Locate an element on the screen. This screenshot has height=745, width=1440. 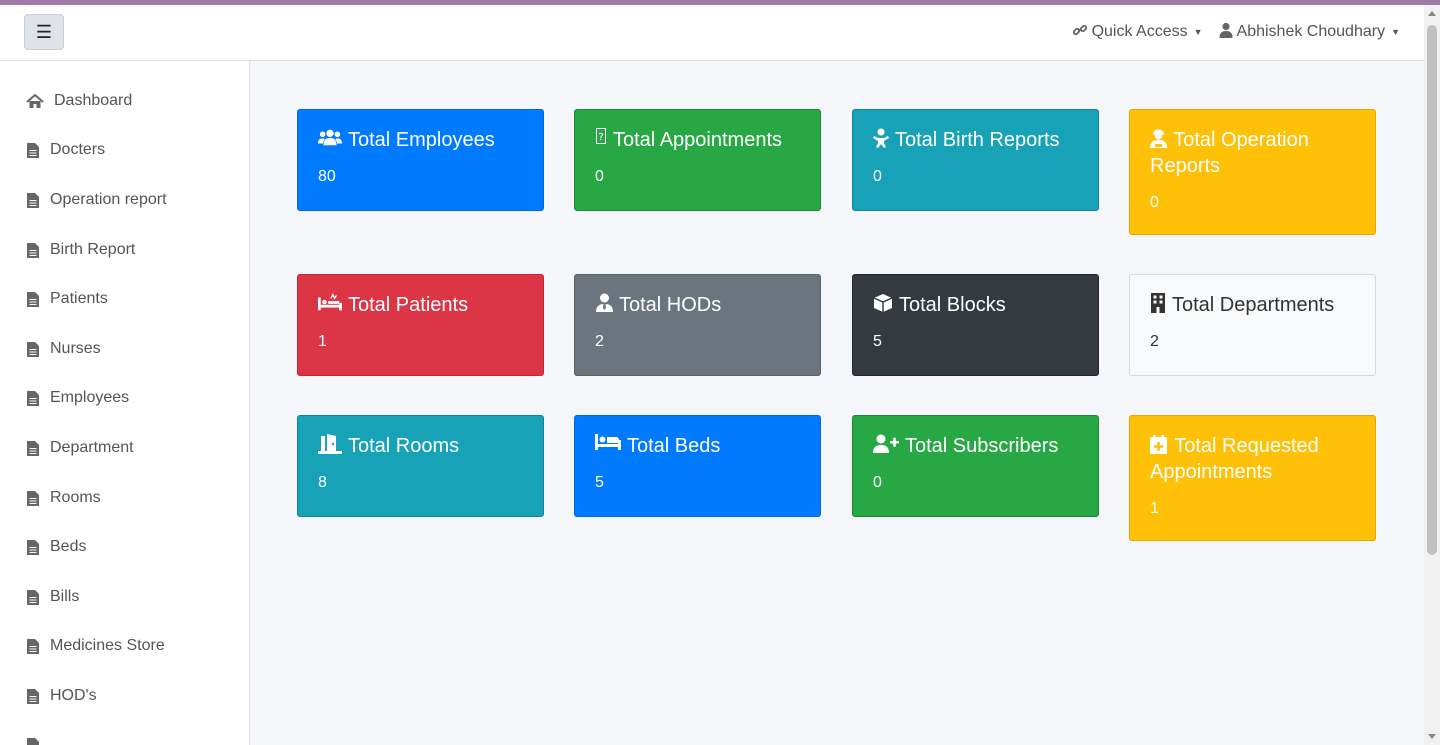
card-total-employees: Total Employees 80 is located at coordinates (420, 160).